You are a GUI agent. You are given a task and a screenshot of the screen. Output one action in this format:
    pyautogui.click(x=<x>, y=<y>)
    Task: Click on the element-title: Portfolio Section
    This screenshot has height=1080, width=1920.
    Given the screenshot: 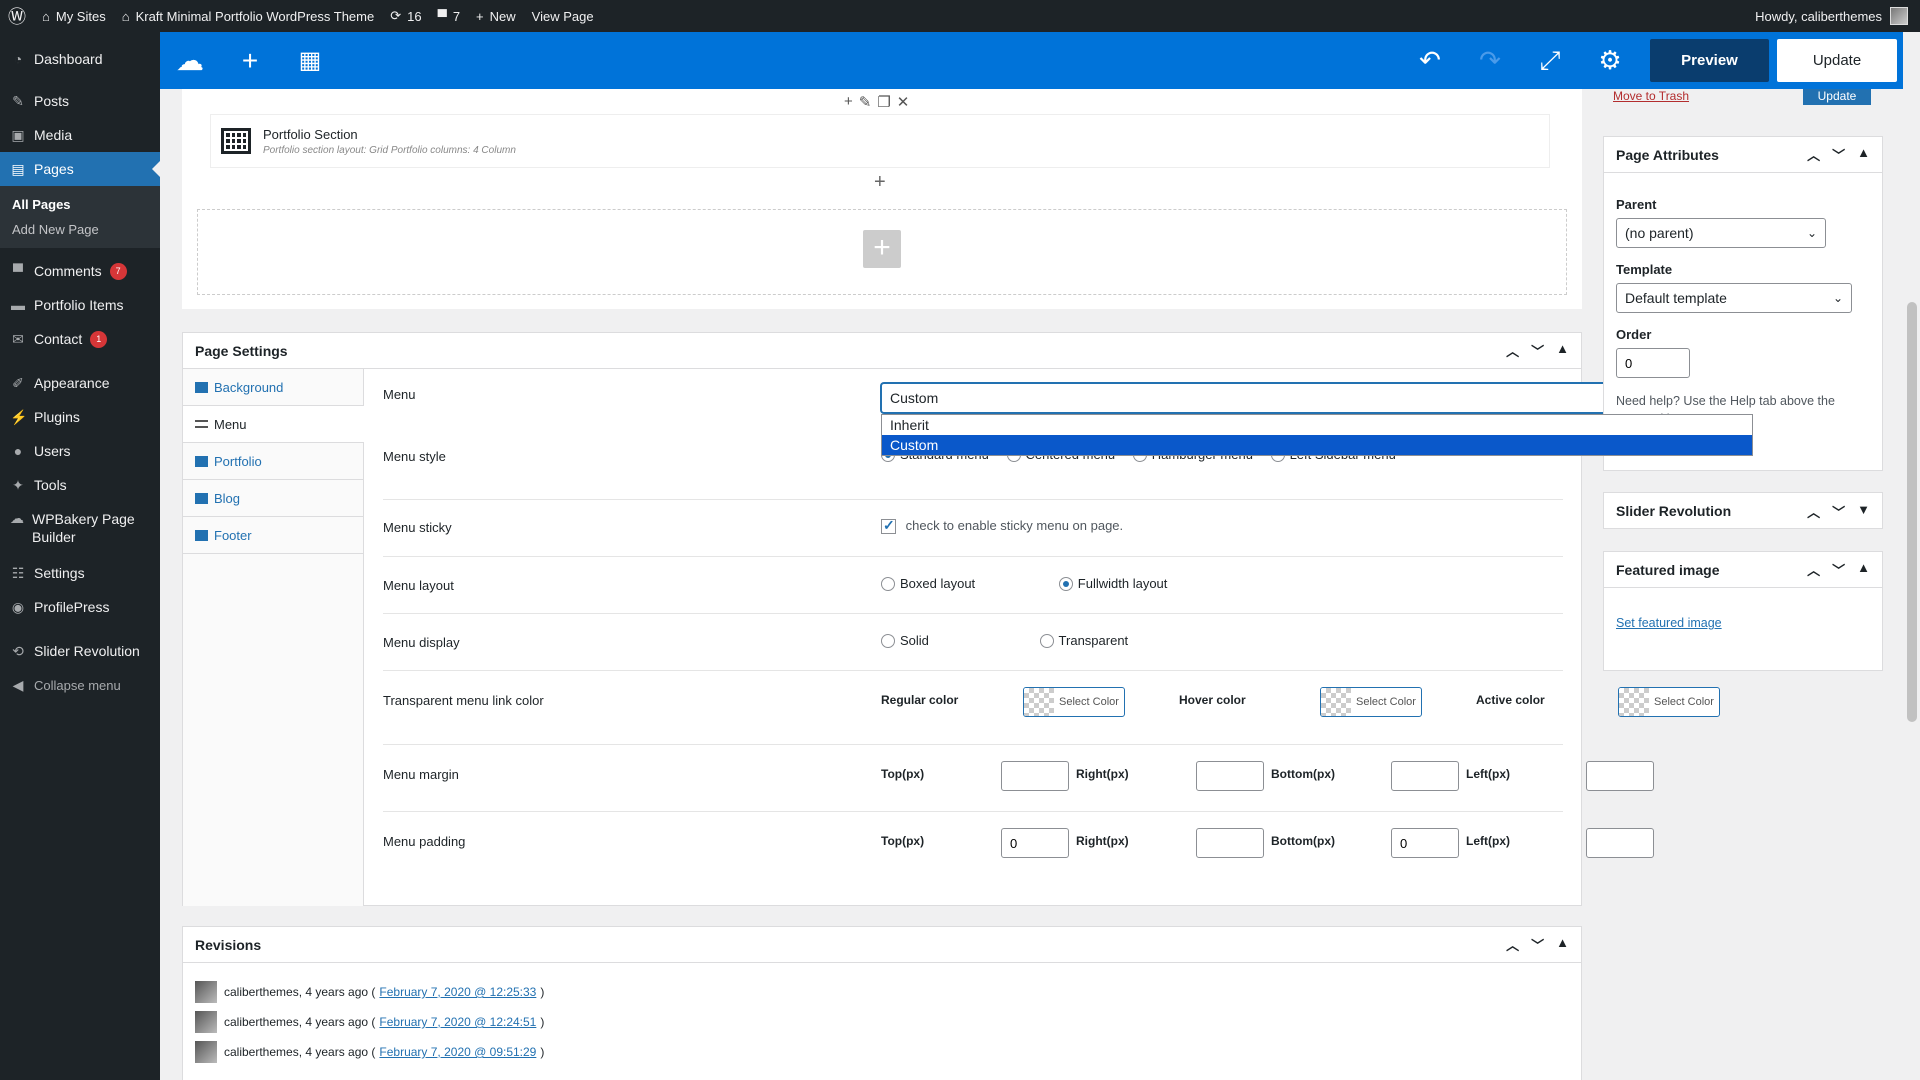 What is the action you would take?
    pyautogui.click(x=310, y=134)
    